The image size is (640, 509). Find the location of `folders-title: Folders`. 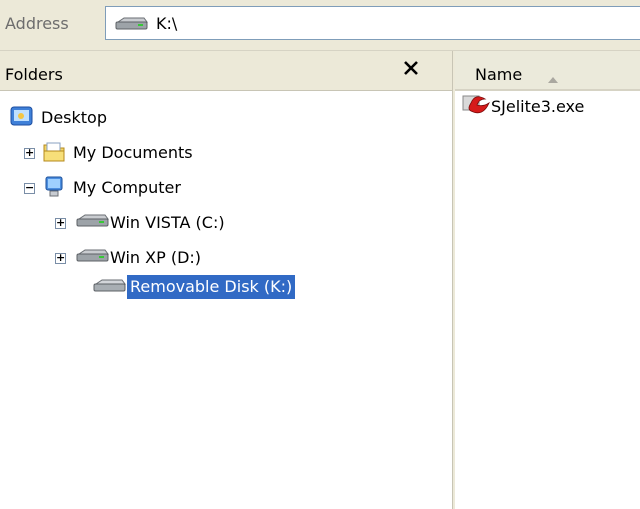

folders-title: Folders is located at coordinates (34, 74).